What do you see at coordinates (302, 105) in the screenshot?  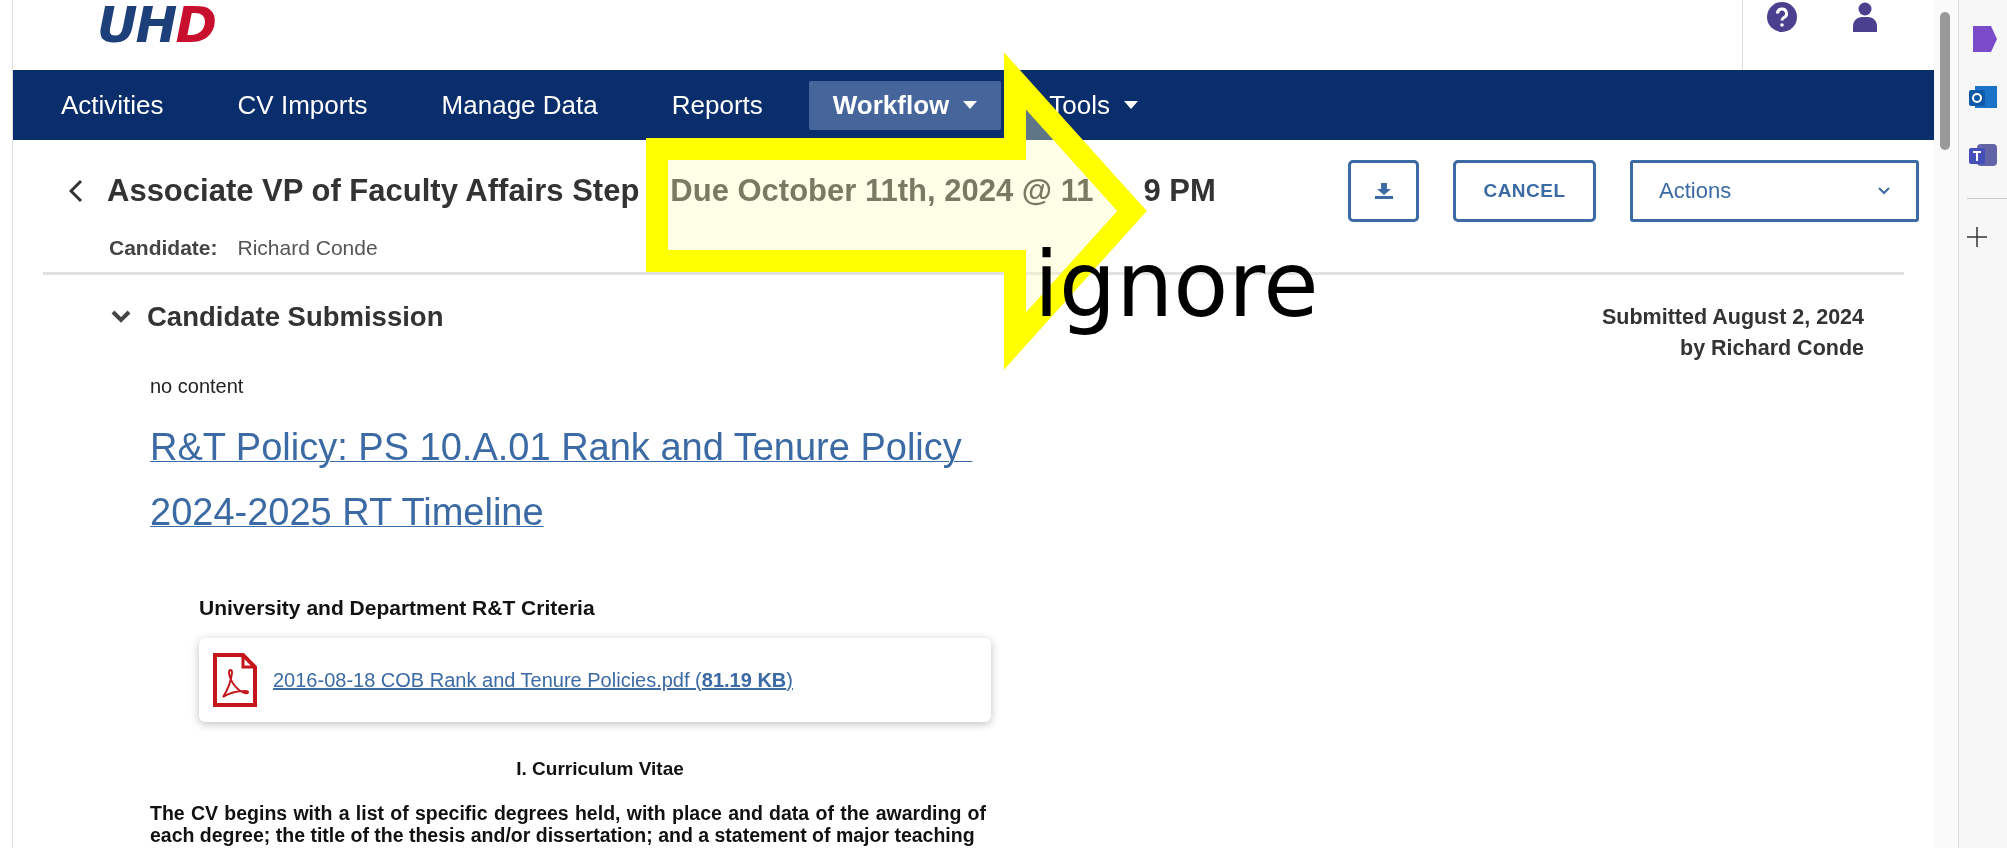 I see `nav-tab: CV Imports` at bounding box center [302, 105].